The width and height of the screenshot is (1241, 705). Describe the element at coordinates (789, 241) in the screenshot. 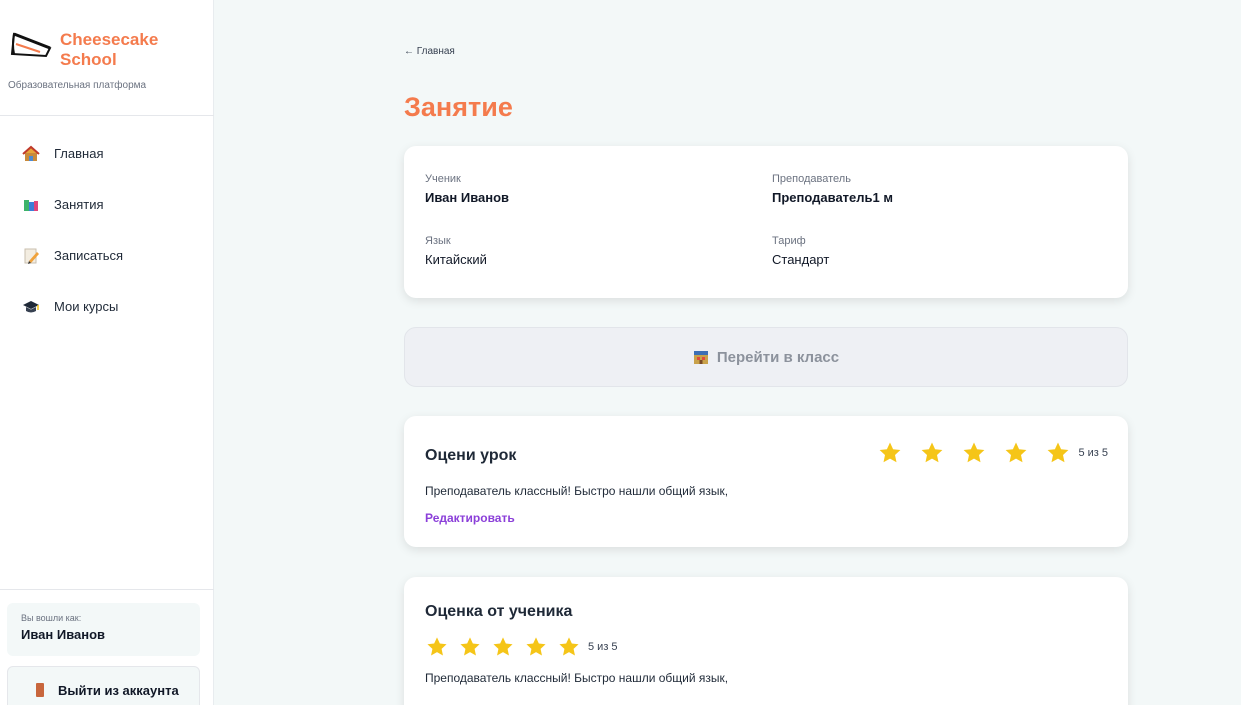

I see `tariff-label: Тариф` at that location.